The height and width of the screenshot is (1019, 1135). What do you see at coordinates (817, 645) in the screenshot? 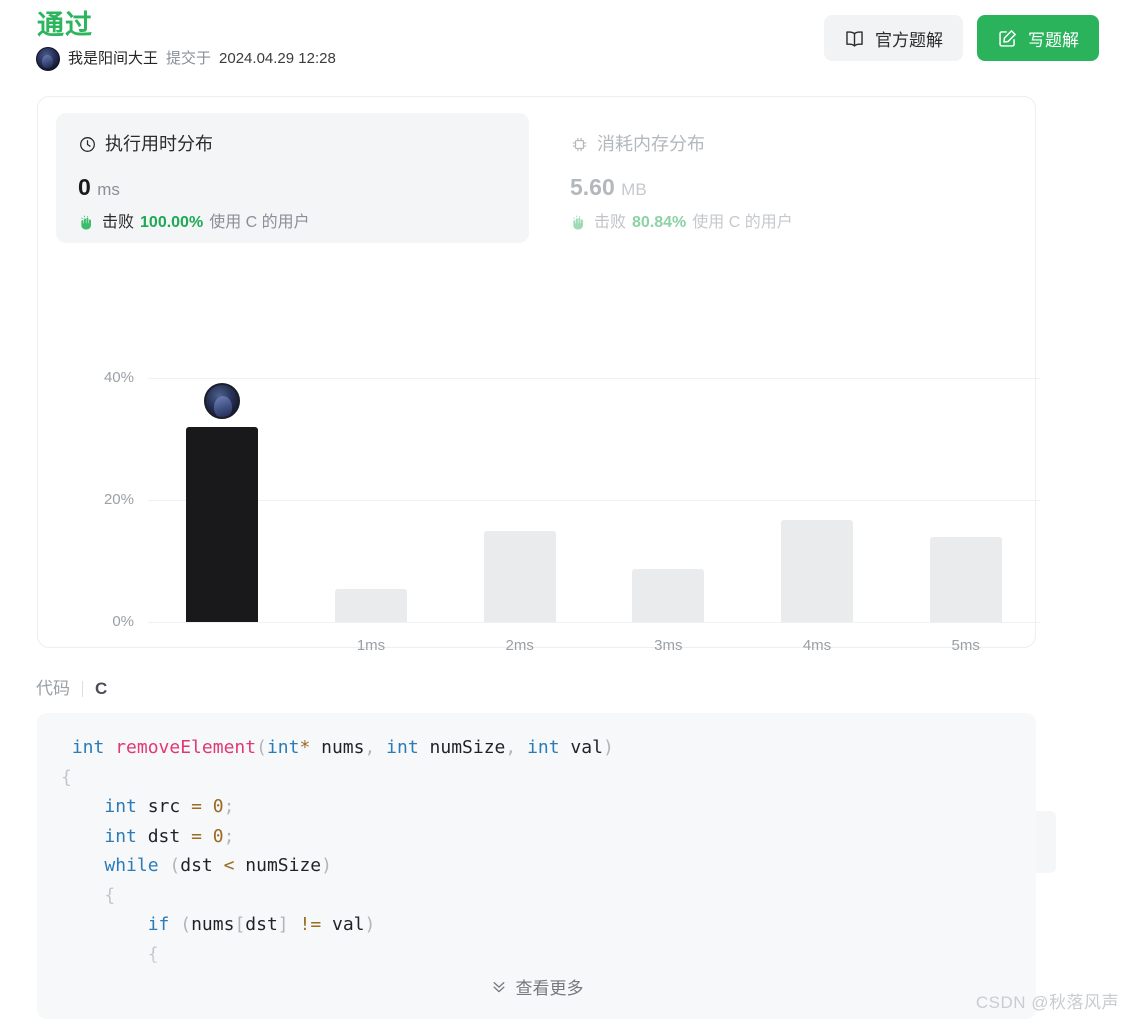
I see `chart-x-tick-label: 4ms` at bounding box center [817, 645].